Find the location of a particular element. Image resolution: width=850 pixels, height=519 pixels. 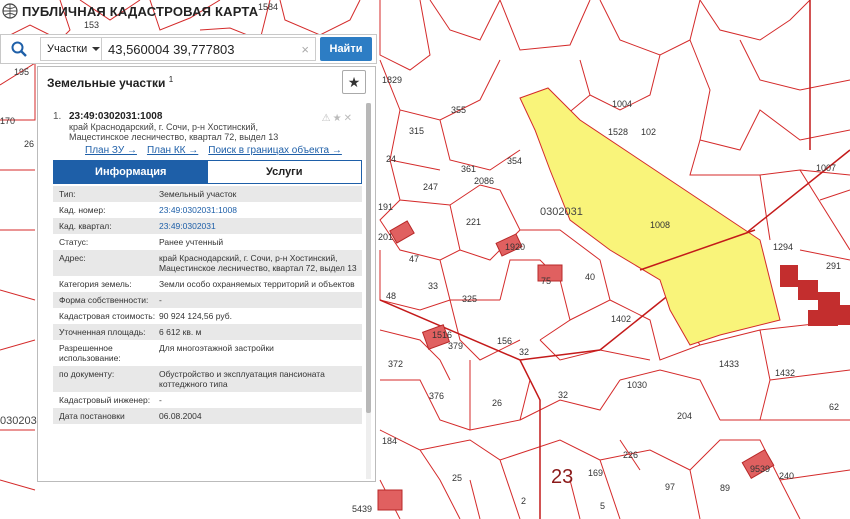

parcel-label: 1294 is located at coordinates (783, 247).